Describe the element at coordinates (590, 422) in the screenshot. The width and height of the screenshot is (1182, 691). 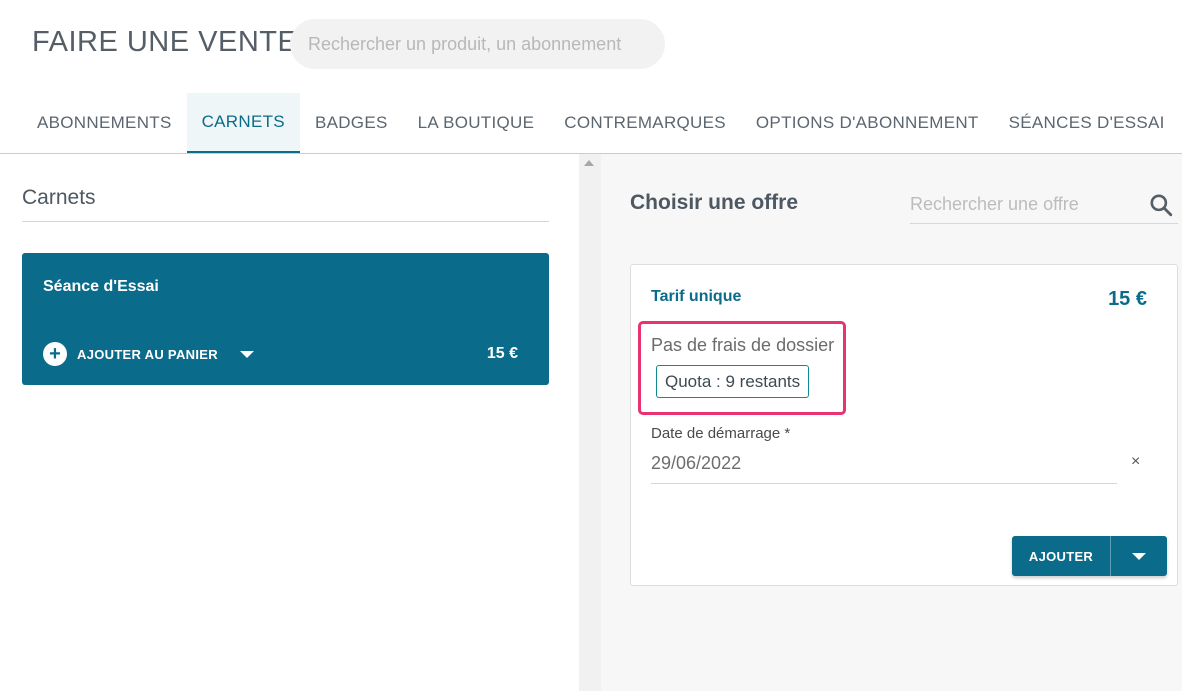
I see `scrollbar` at that location.